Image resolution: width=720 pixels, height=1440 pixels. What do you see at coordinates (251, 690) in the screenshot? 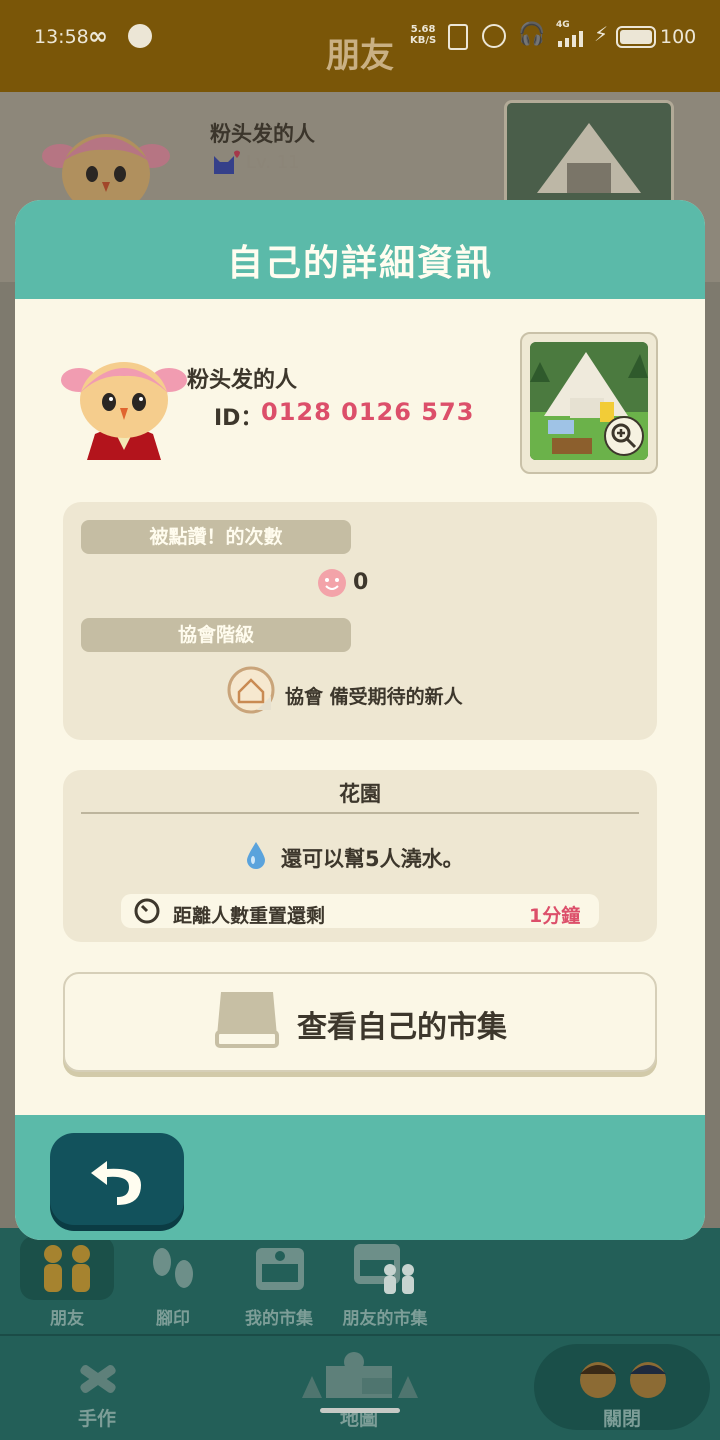
I see `association-badge-icon` at bounding box center [251, 690].